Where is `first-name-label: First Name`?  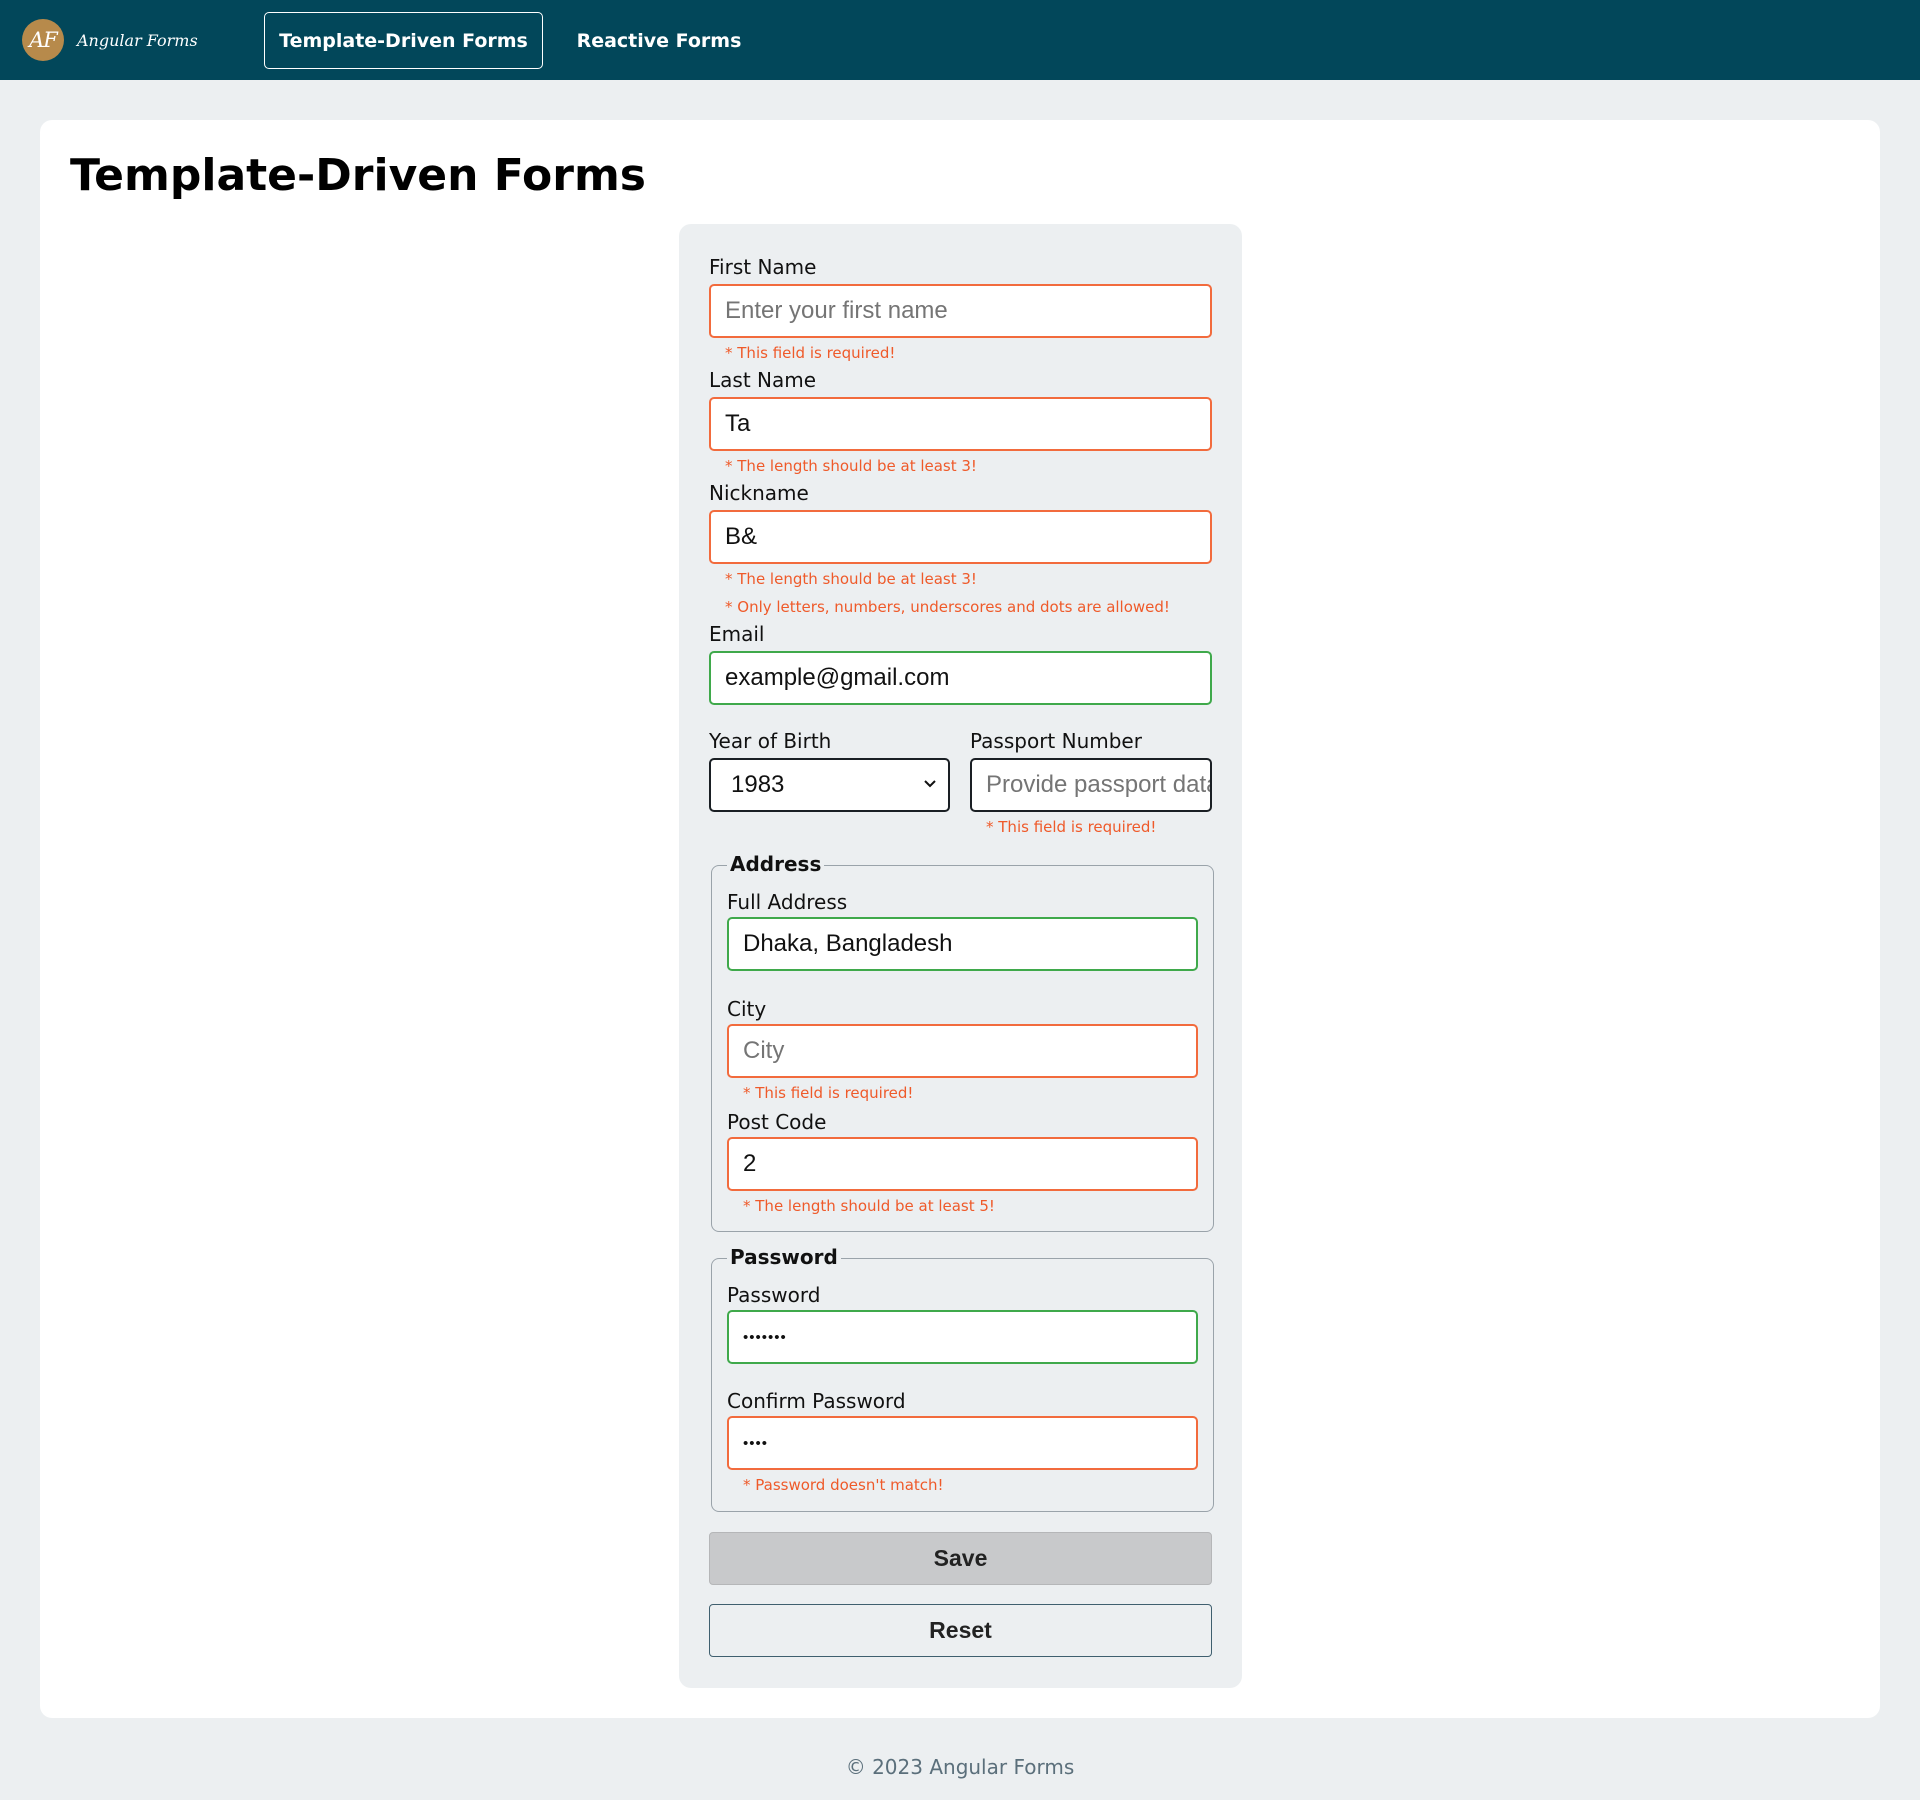
first-name-label: First Name is located at coordinates (763, 267).